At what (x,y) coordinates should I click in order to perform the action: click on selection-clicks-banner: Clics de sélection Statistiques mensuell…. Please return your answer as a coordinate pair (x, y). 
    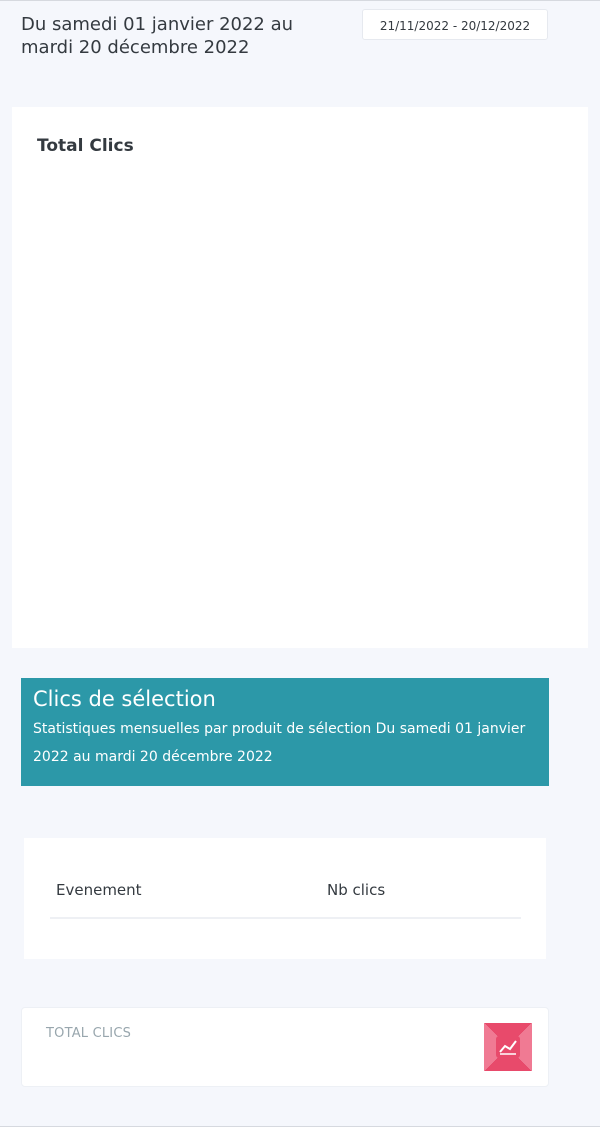
    Looking at the image, I should click on (285, 732).